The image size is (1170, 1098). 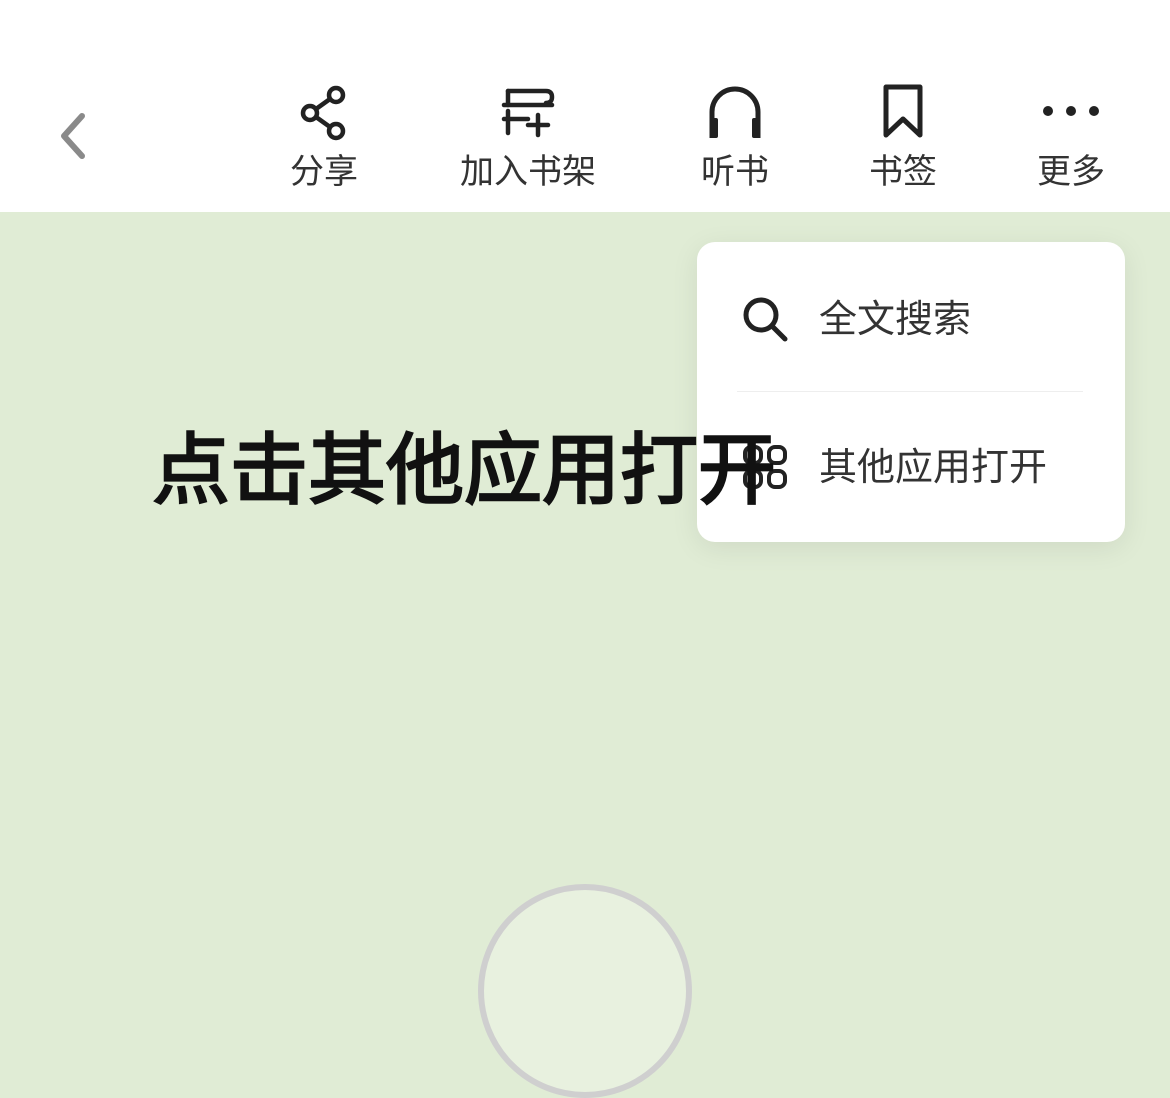 I want to click on back-button, so click(x=74, y=138).